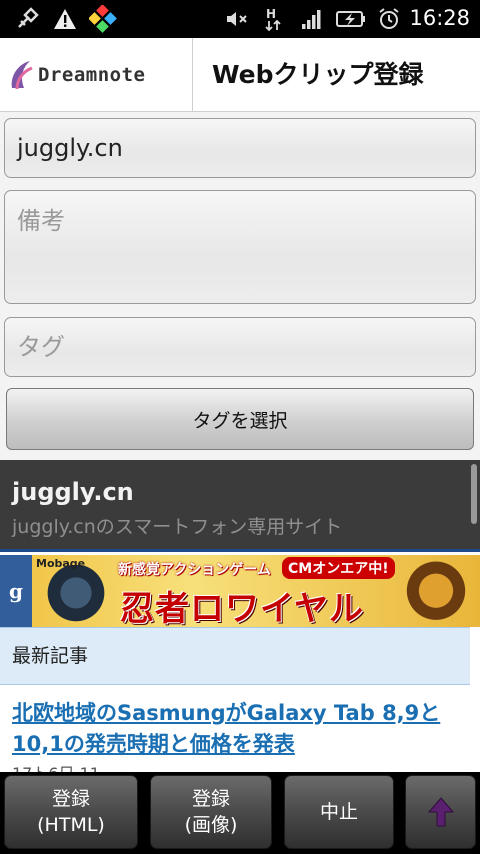  Describe the element at coordinates (61, 563) in the screenshot. I see `banner-mobage-label: Mobage` at that location.